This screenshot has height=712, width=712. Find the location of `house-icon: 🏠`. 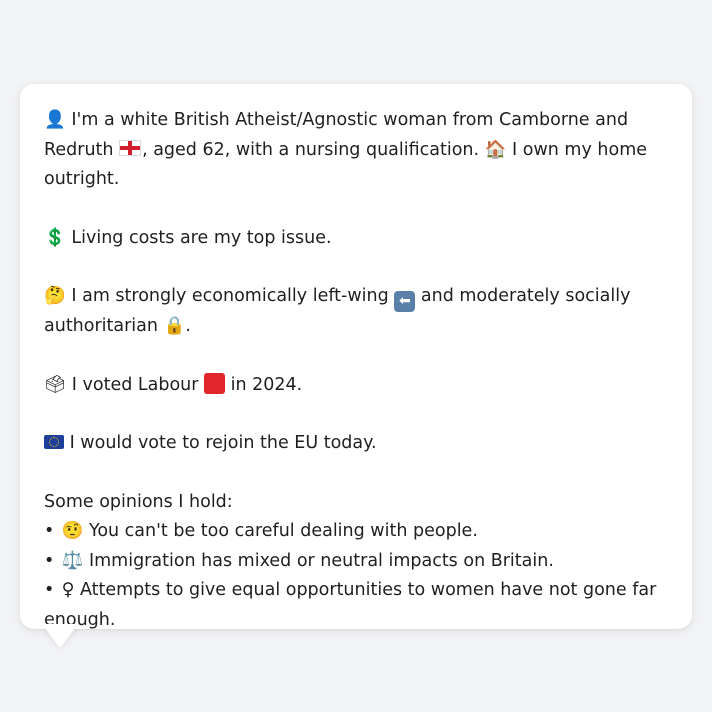

house-icon: 🏠 is located at coordinates (495, 149).